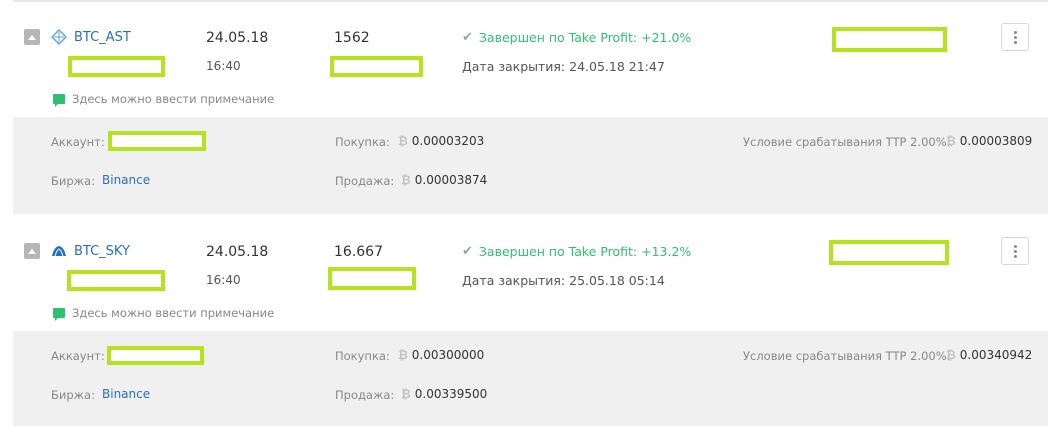 This screenshot has height=426, width=1048. I want to click on status-label: Завершен по Take Profit: +21.0%, so click(585, 37).